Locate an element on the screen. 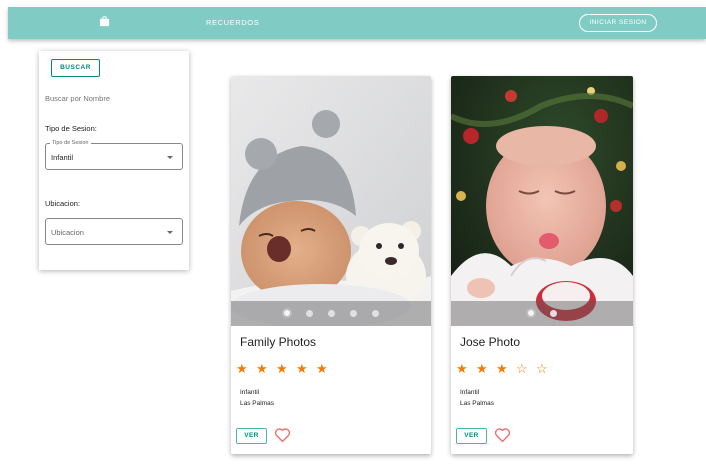 The width and height of the screenshot is (706, 467). search-button: BUSCAR is located at coordinates (75, 68).